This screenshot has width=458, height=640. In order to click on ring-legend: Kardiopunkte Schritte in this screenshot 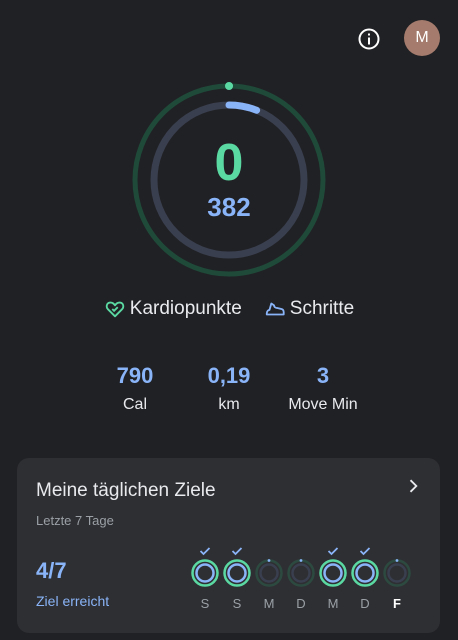, I will do `click(229, 309)`.